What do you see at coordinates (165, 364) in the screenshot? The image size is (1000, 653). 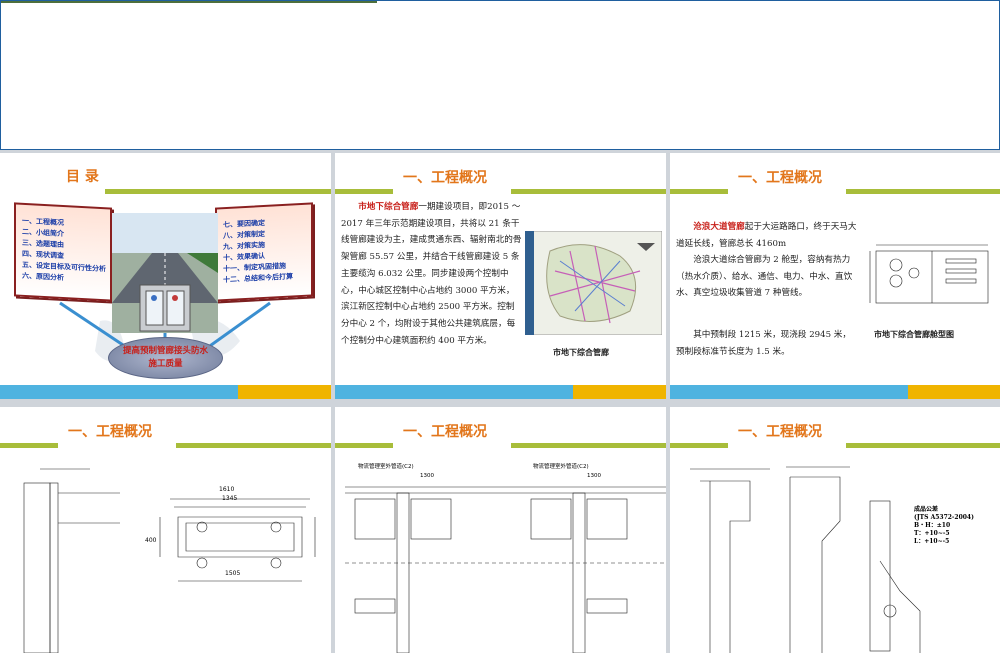 I see `theme-line2: 施工质量` at bounding box center [165, 364].